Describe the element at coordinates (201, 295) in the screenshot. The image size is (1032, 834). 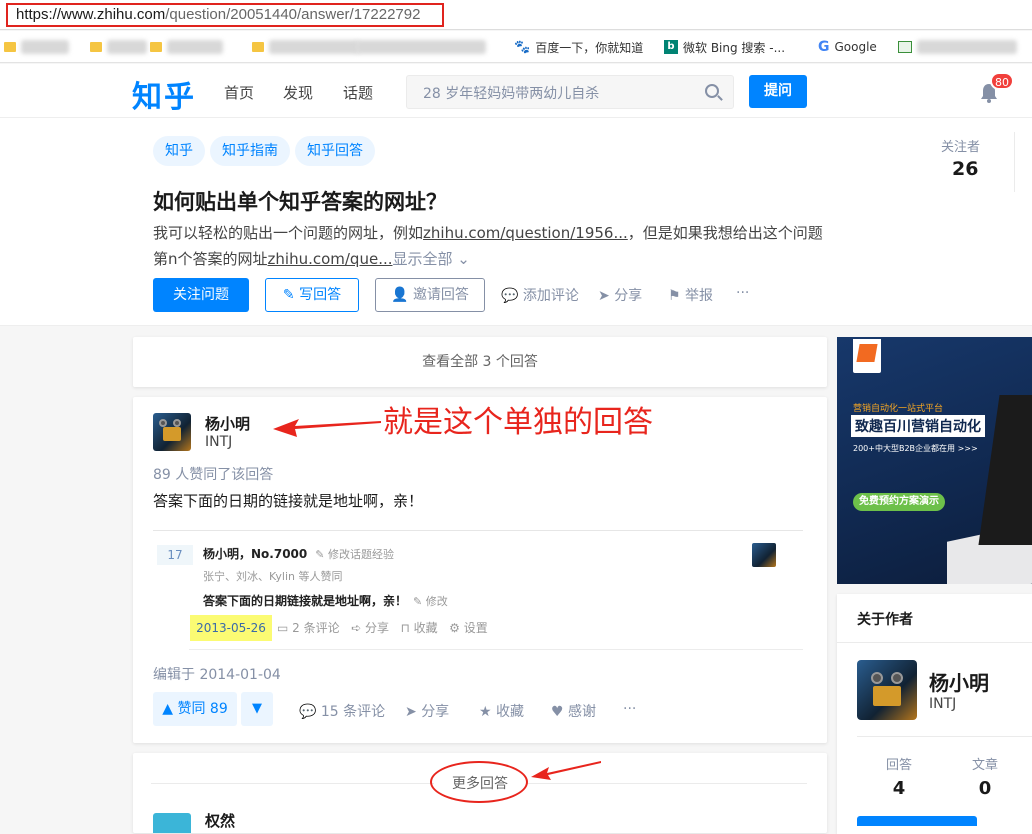
I see `follow-question-button: 关注问题` at that location.